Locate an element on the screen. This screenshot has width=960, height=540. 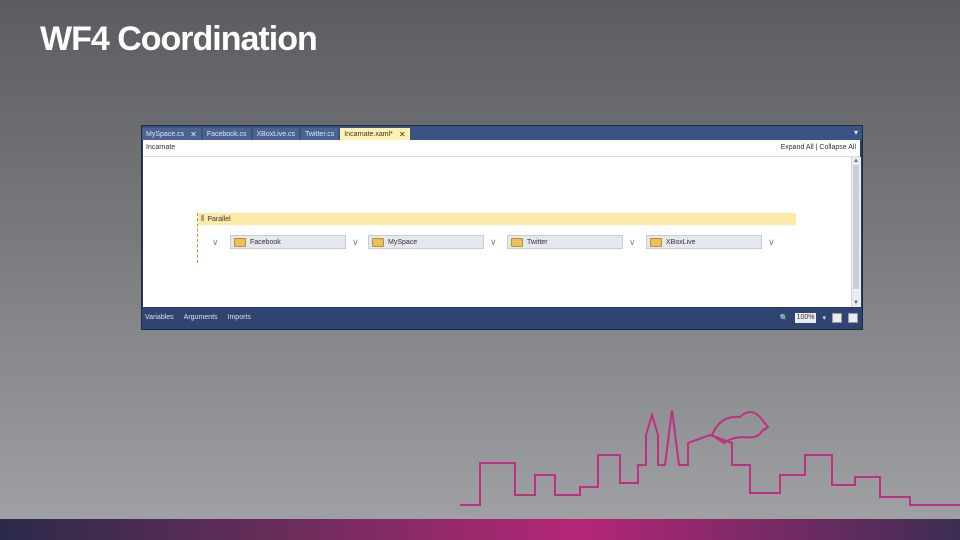
activity-label: Twitter is located at coordinates (537, 242).